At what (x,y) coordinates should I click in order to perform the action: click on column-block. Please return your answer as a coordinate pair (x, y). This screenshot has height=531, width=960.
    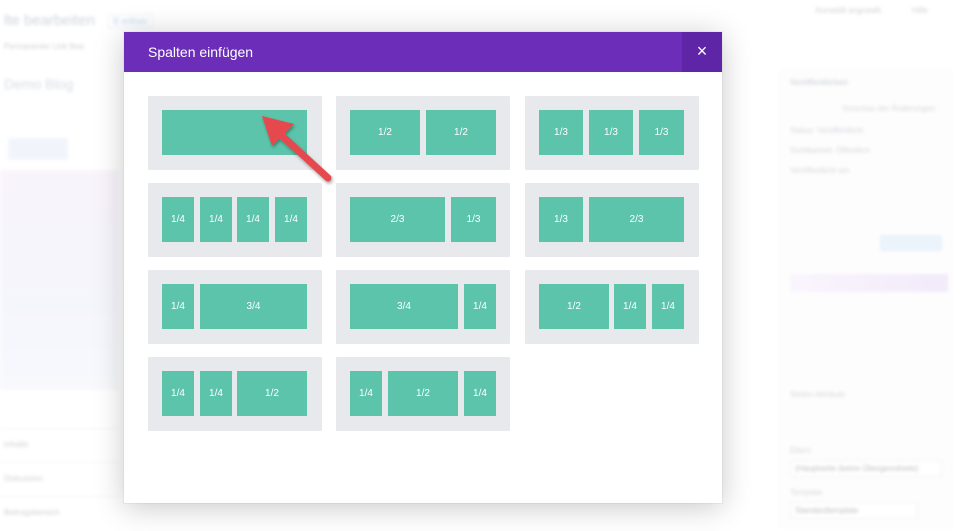
    Looking at the image, I should click on (234, 132).